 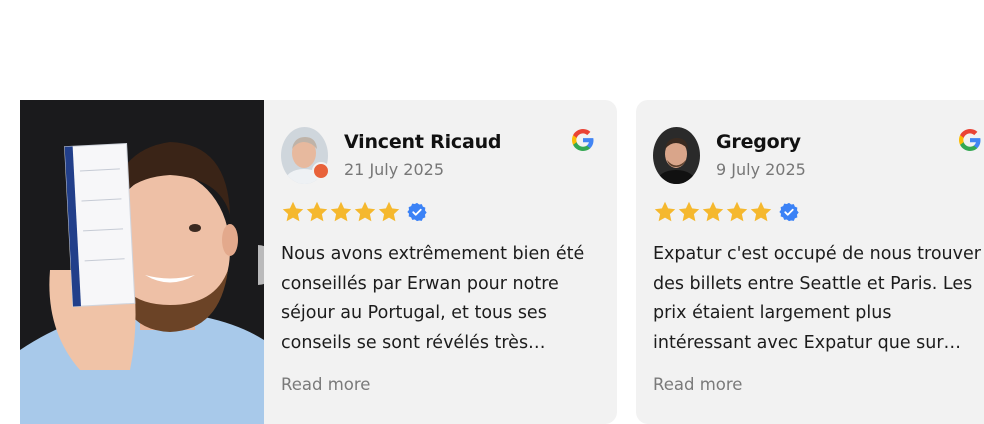 What do you see at coordinates (321, 171) in the screenshot?
I see `local-guide-badge-icon` at bounding box center [321, 171].